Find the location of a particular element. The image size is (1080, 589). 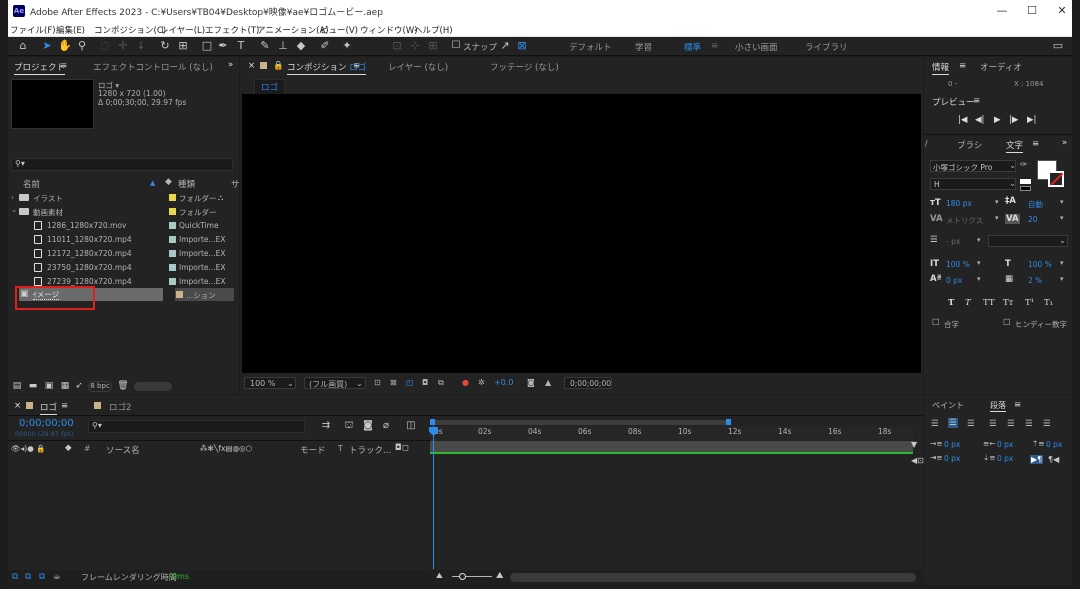

switches-header-icons: ⁂✻╲fx▤◍◎⬡ is located at coordinates (226, 448).